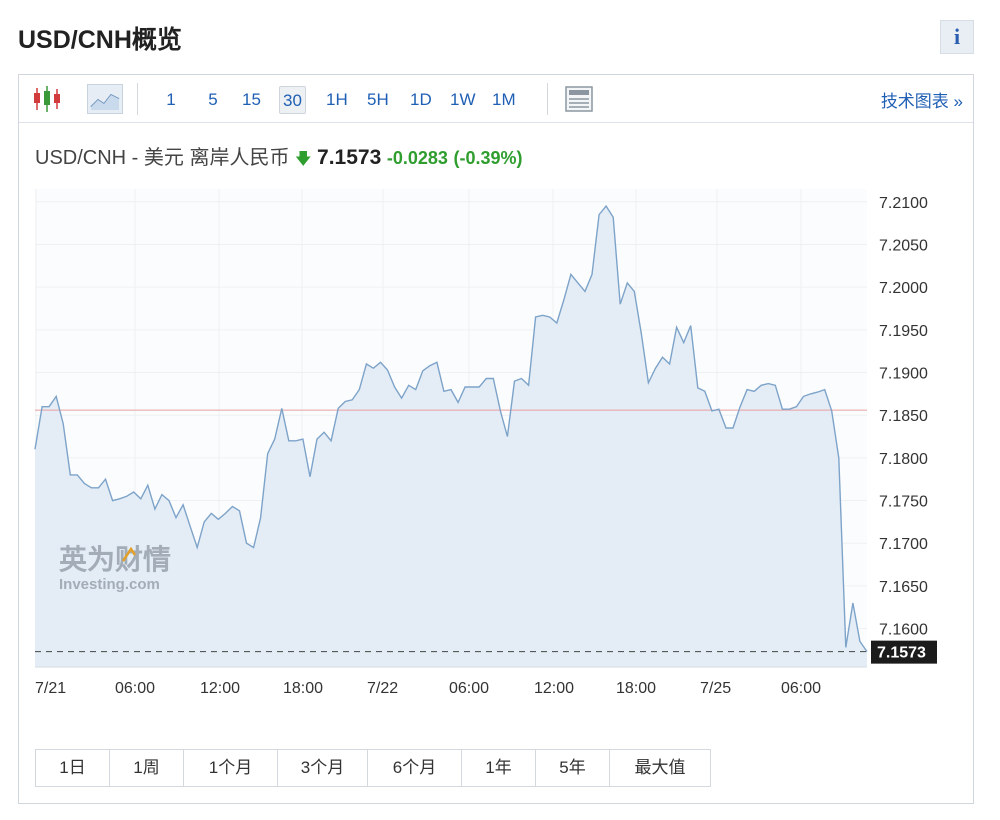 The image size is (1000, 820). What do you see at coordinates (903, 288) in the screenshot?
I see `y-tick-label: 7.2000` at bounding box center [903, 288].